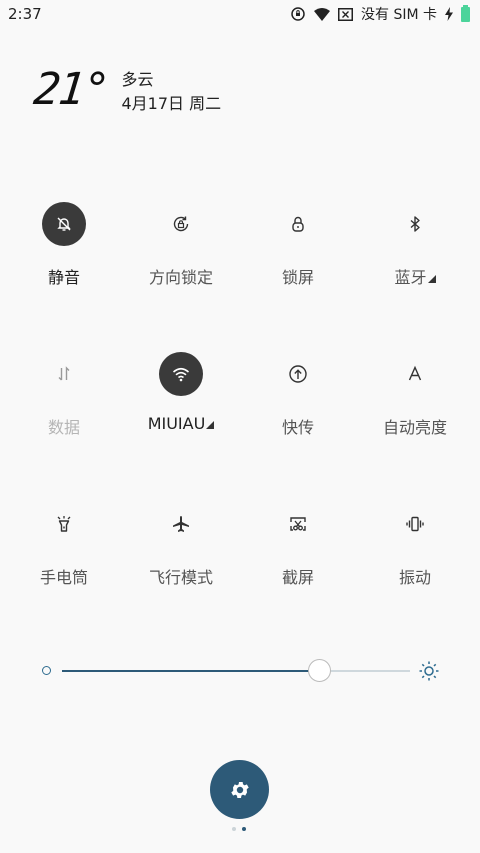 The image size is (480, 853). I want to click on charging-icon, so click(449, 14).